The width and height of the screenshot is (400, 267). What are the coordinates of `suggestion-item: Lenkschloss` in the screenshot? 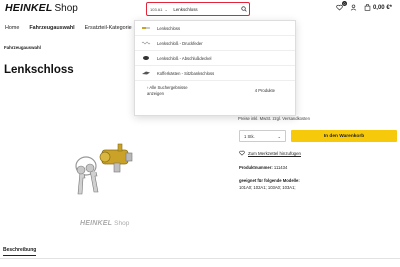 It's located at (215, 28).